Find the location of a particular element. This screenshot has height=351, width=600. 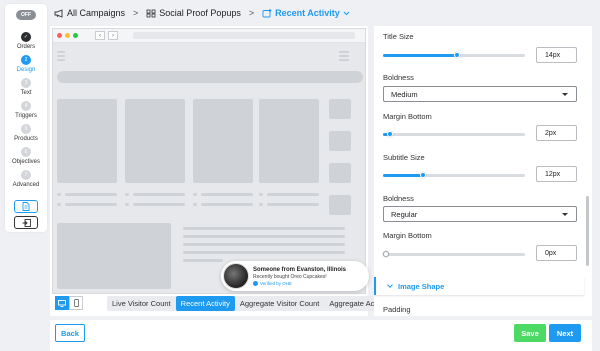

desktop-icon is located at coordinates (62, 303).